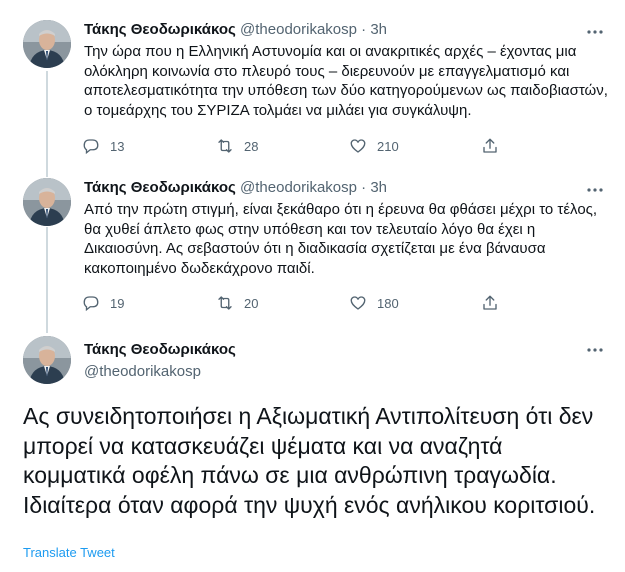  What do you see at coordinates (388, 303) in the screenshot?
I see `like-count: 180` at bounding box center [388, 303].